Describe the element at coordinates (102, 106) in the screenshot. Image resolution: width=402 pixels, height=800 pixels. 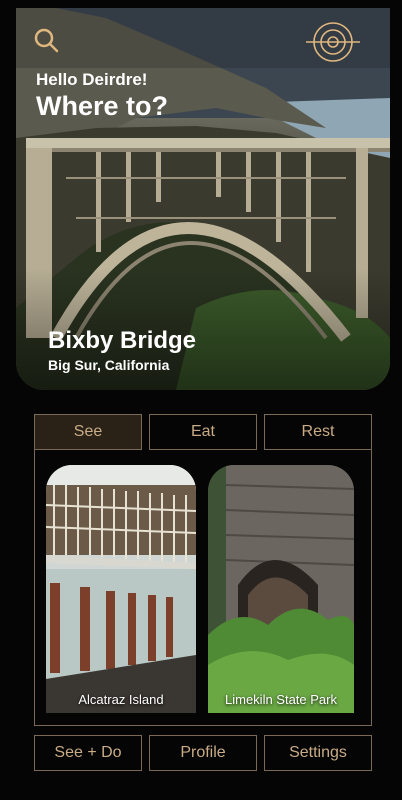
I see `page-title: Where to?` at that location.